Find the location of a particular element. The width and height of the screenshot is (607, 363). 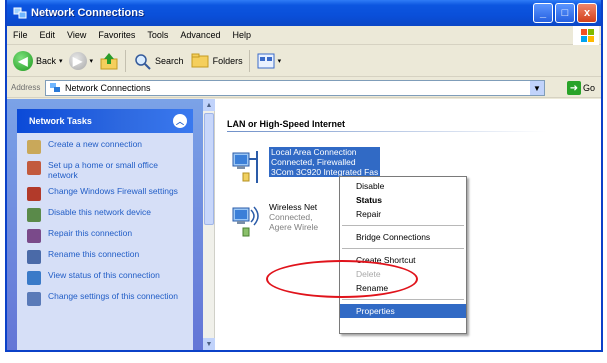

go-arrow-icon: ➜ is located at coordinates (573, 88).